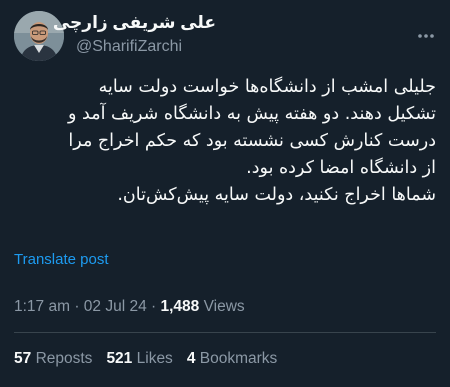 The height and width of the screenshot is (387, 450). I want to click on engagement-stats: 57 Reposts 521 Likes 4 Bookmarks, so click(152, 359).